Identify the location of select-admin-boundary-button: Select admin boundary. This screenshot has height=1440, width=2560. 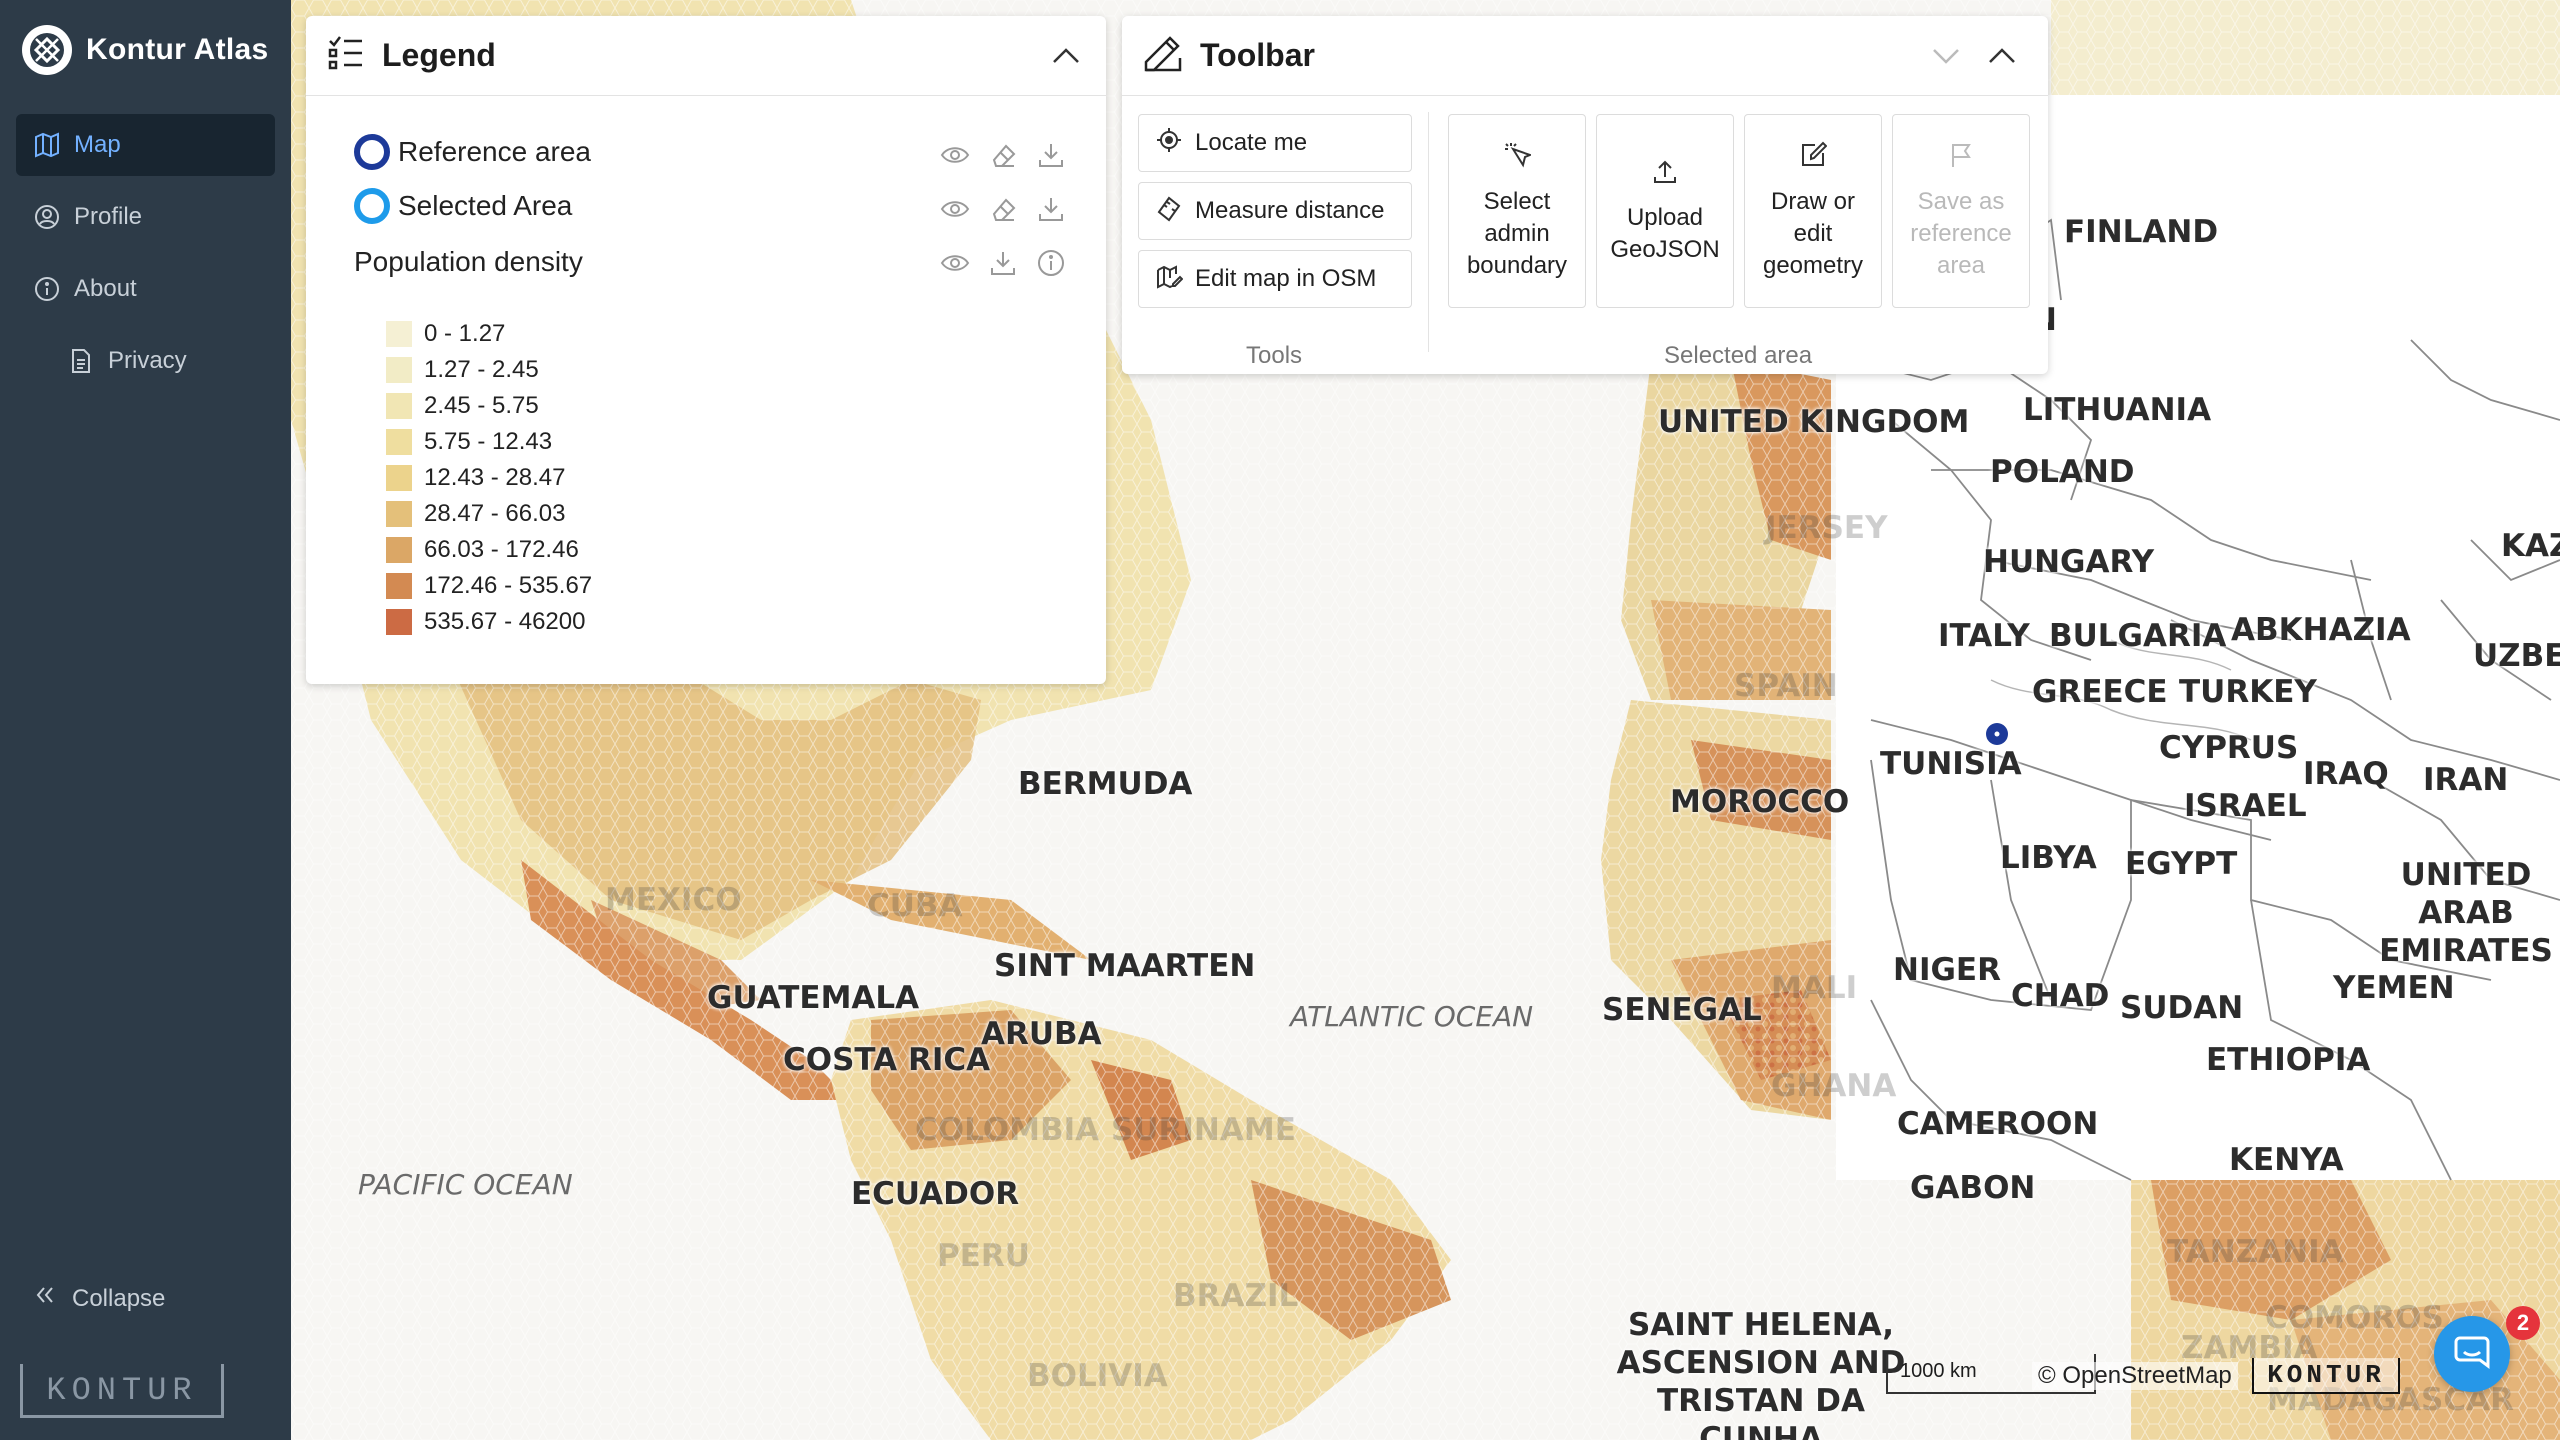
(1517, 211).